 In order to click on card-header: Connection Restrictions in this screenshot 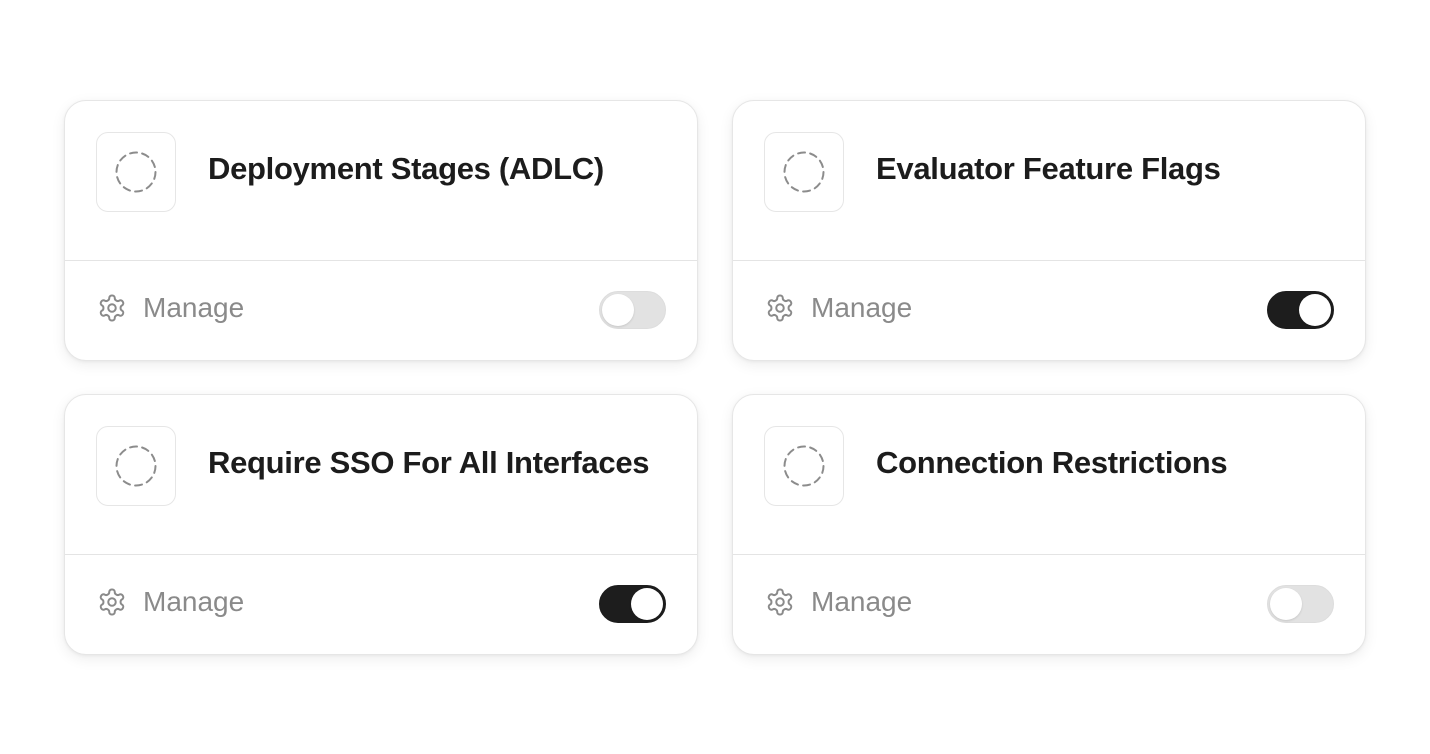, I will do `click(1049, 475)`.